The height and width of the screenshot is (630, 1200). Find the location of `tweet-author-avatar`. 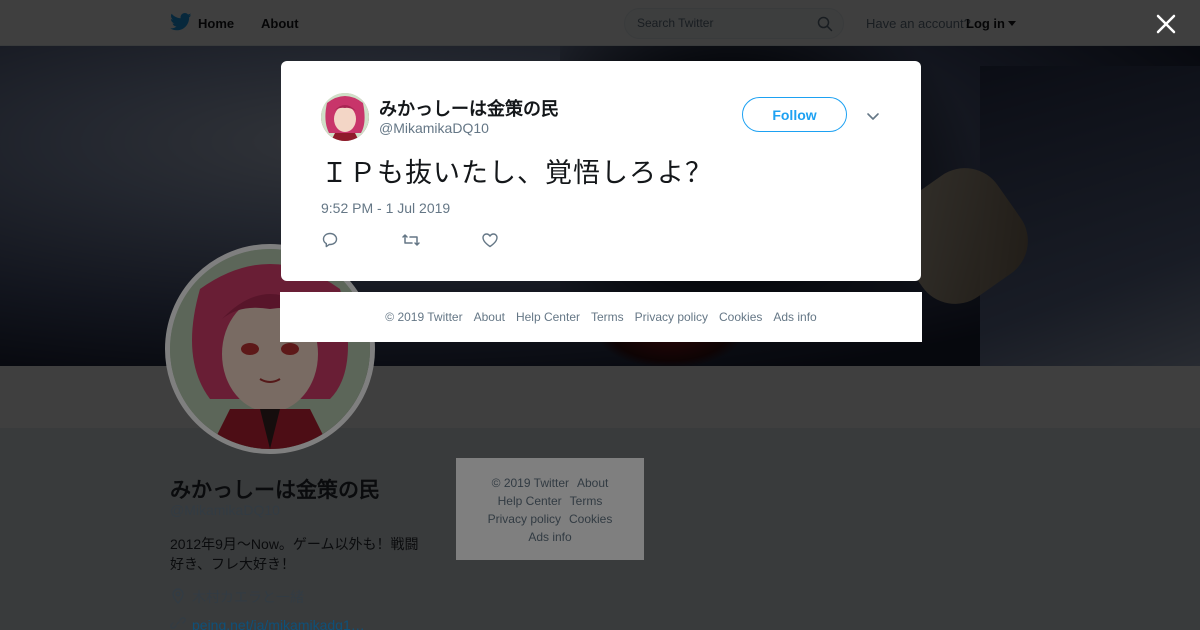

tweet-author-avatar is located at coordinates (345, 117).